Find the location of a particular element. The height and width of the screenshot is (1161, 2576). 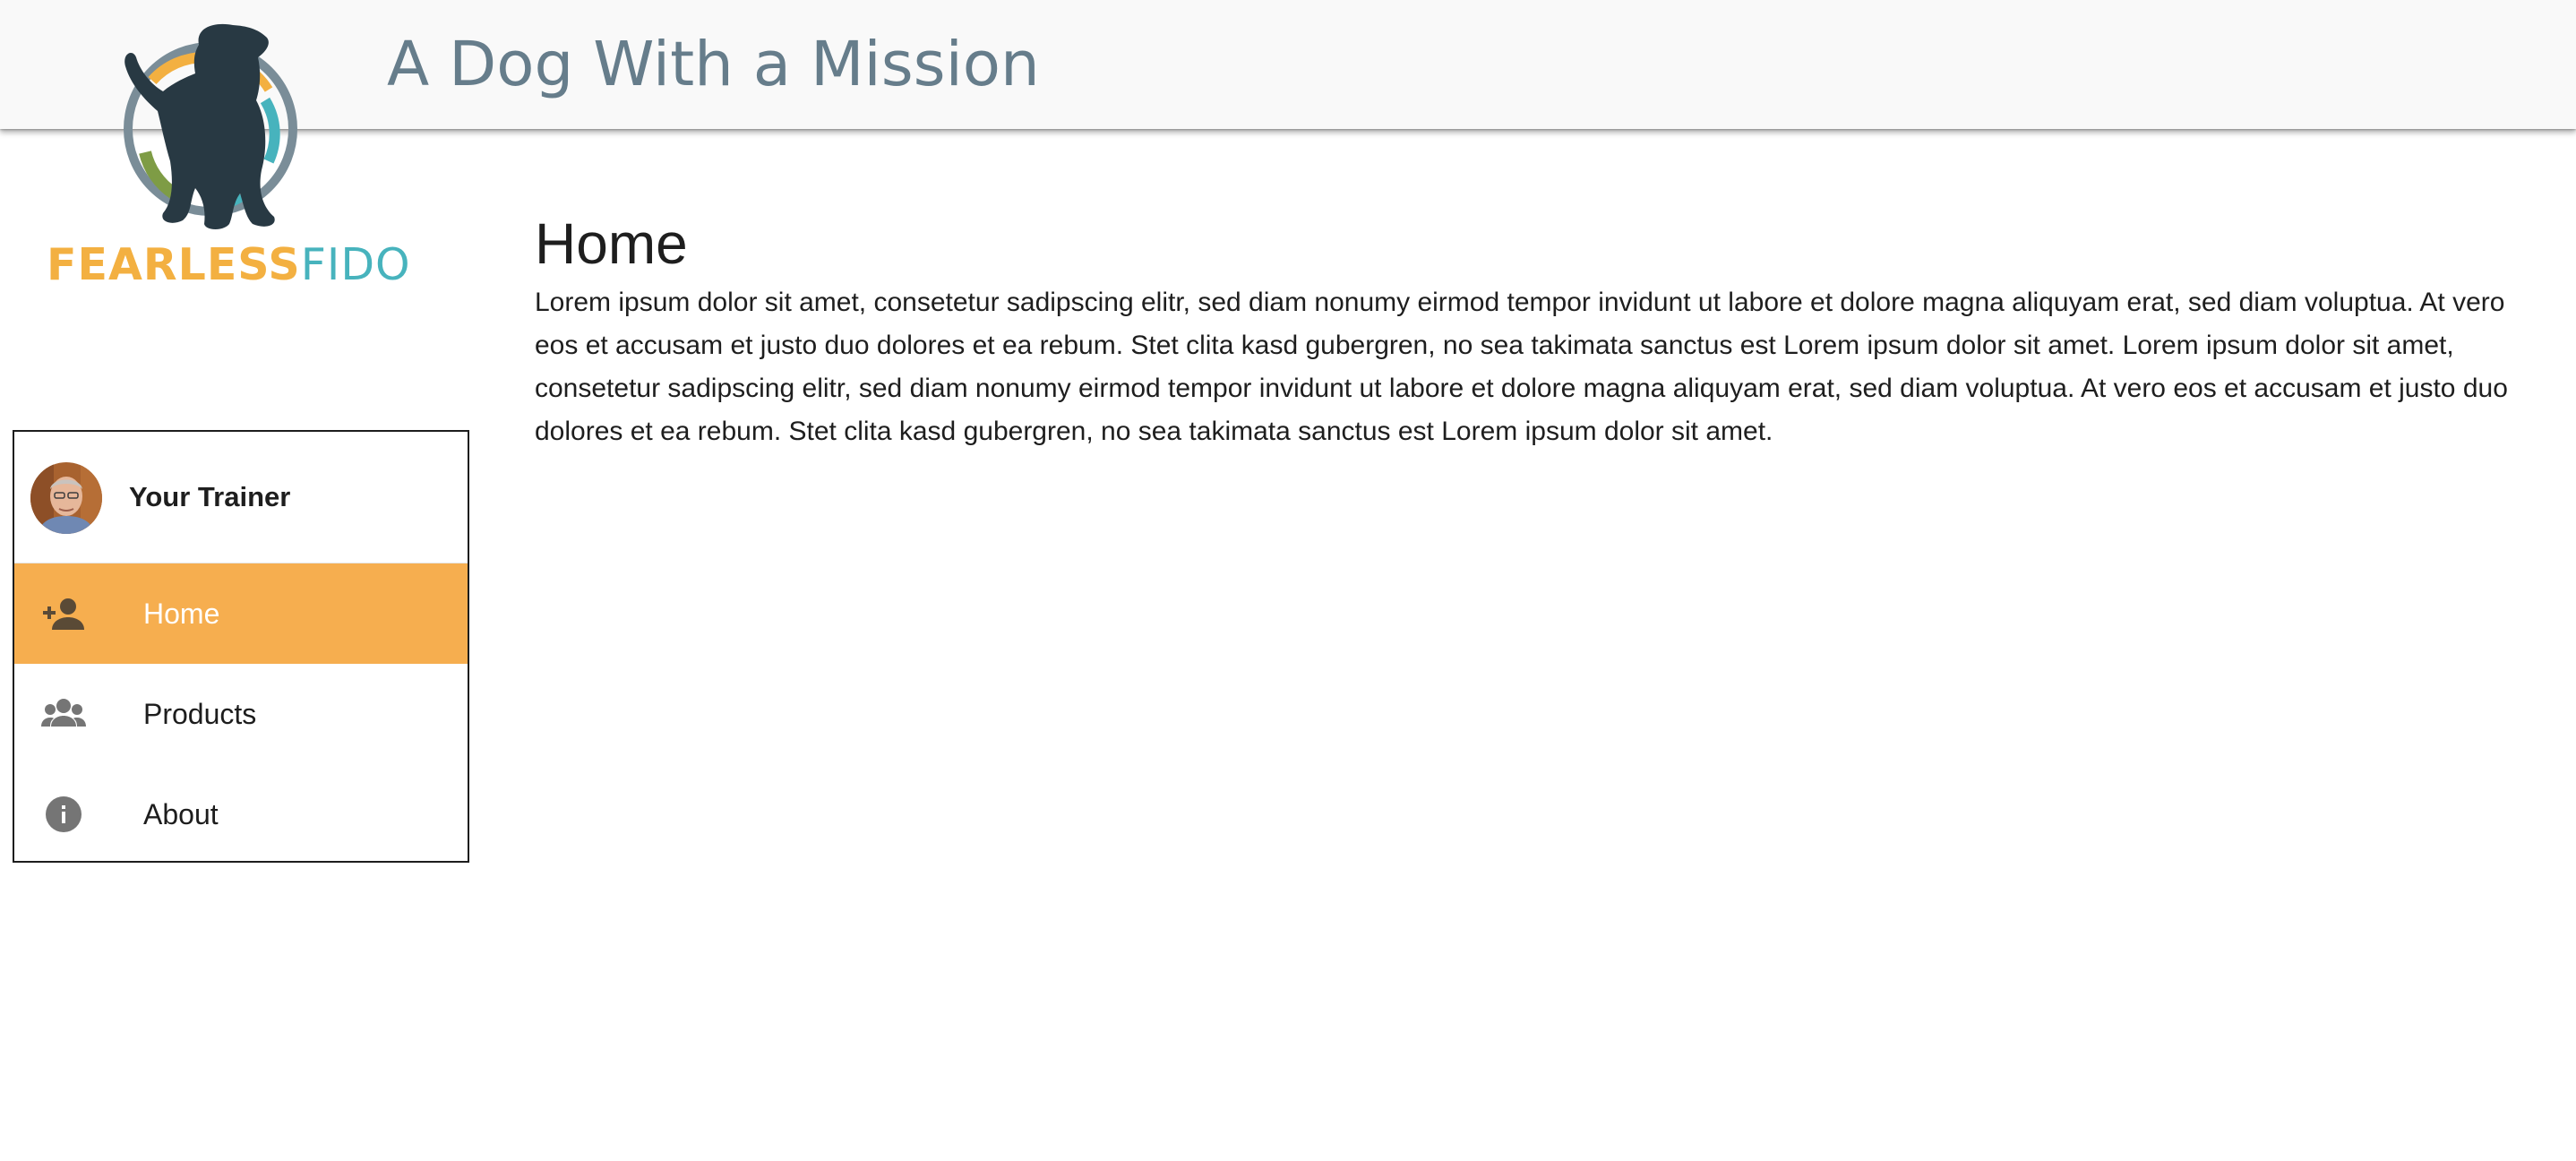

logo-wordmark: FEARLESSFIDO is located at coordinates (229, 265).